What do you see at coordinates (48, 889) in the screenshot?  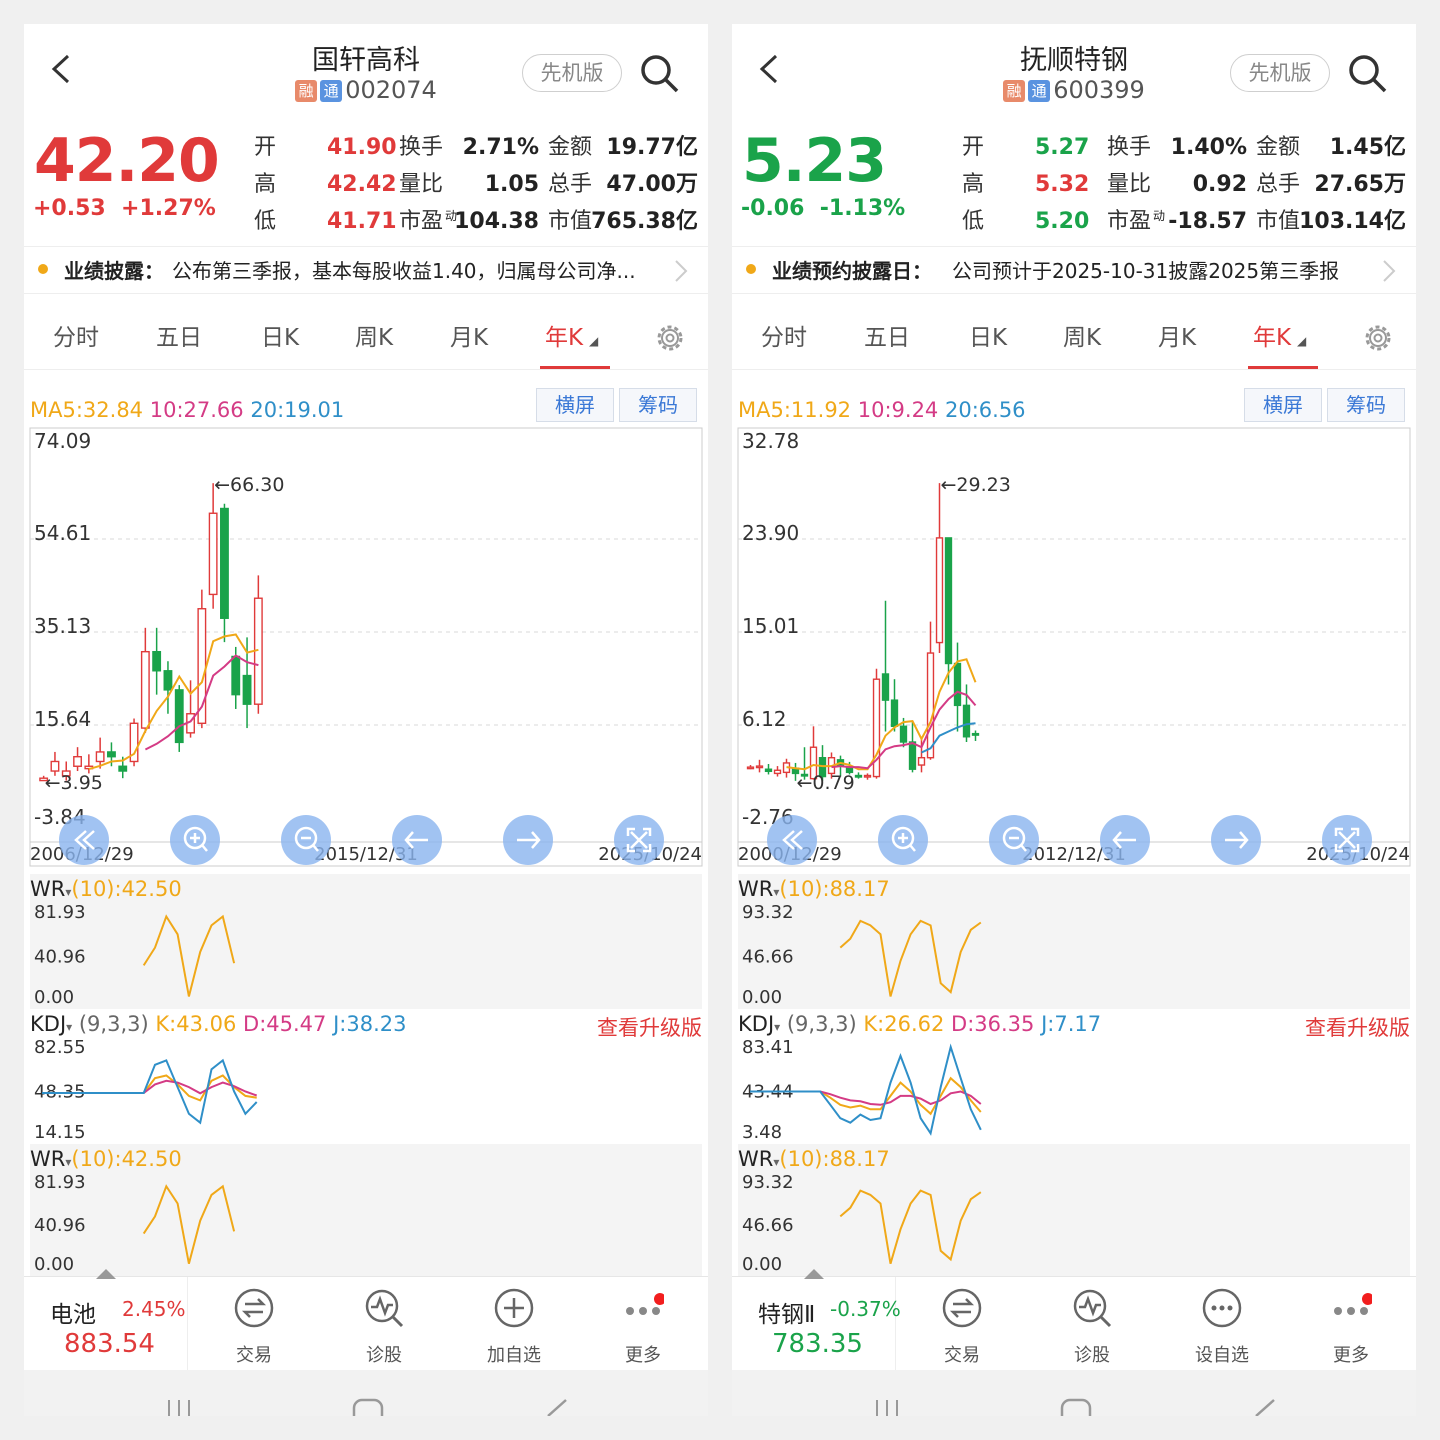 I see `wr1-name: WR` at bounding box center [48, 889].